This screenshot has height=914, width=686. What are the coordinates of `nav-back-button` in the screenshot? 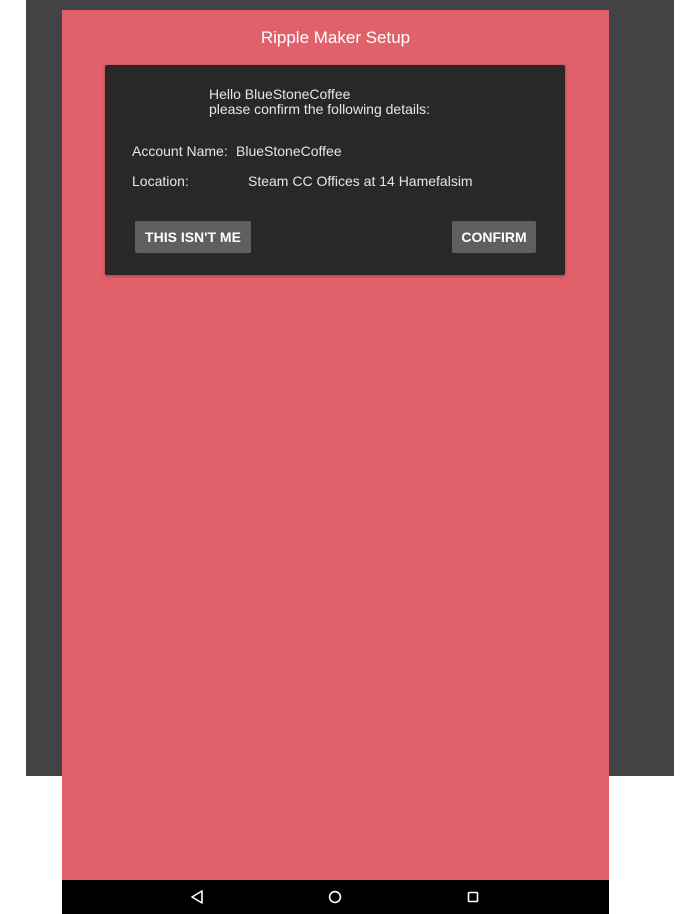 It's located at (197, 897).